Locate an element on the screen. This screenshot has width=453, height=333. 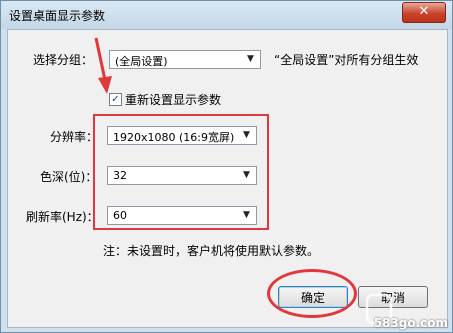
group-label: 选择分组： is located at coordinates (63, 60).